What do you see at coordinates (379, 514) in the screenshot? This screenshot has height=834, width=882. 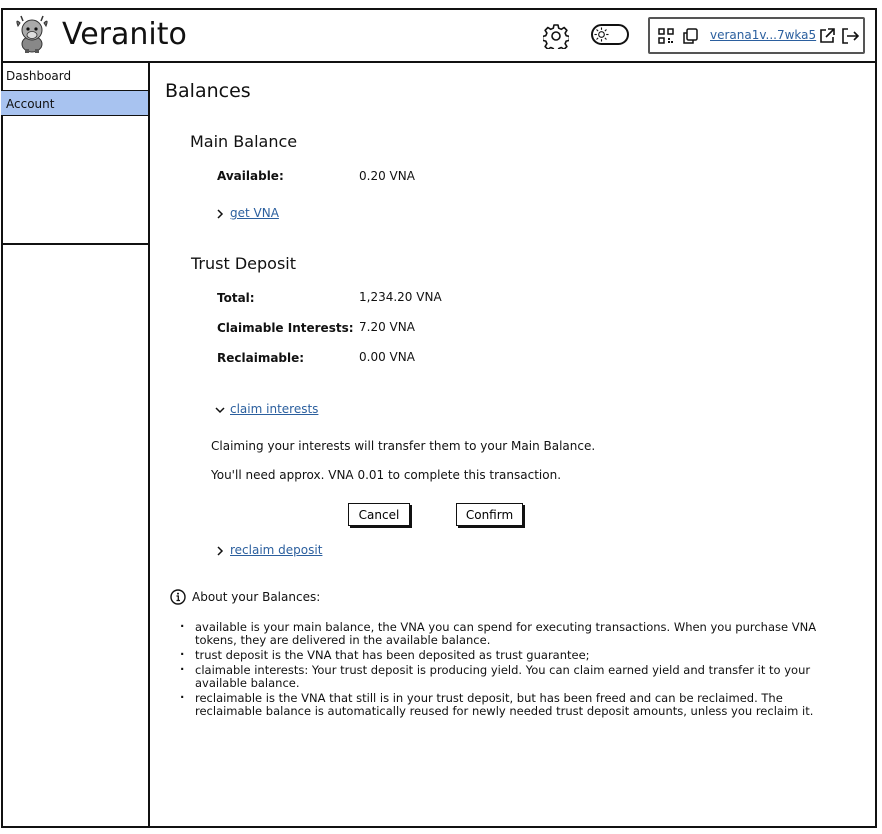 I see `cancel-button: Cancel` at bounding box center [379, 514].